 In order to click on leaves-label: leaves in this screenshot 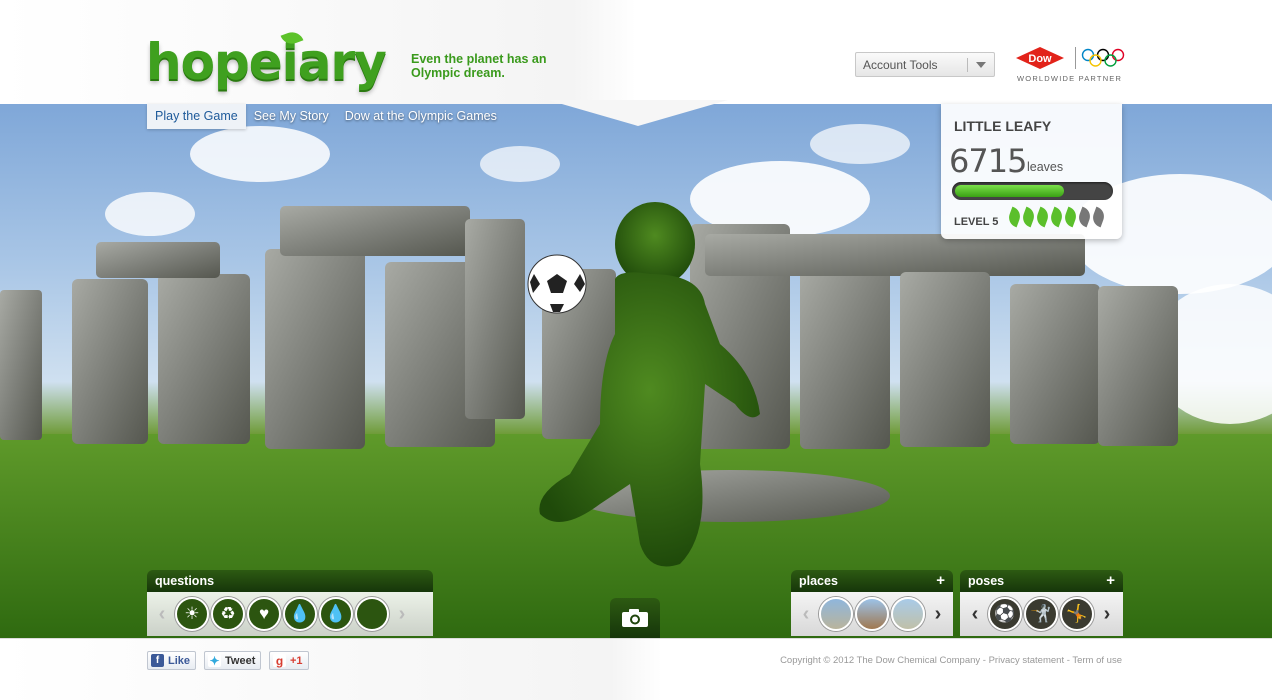, I will do `click(1045, 167)`.